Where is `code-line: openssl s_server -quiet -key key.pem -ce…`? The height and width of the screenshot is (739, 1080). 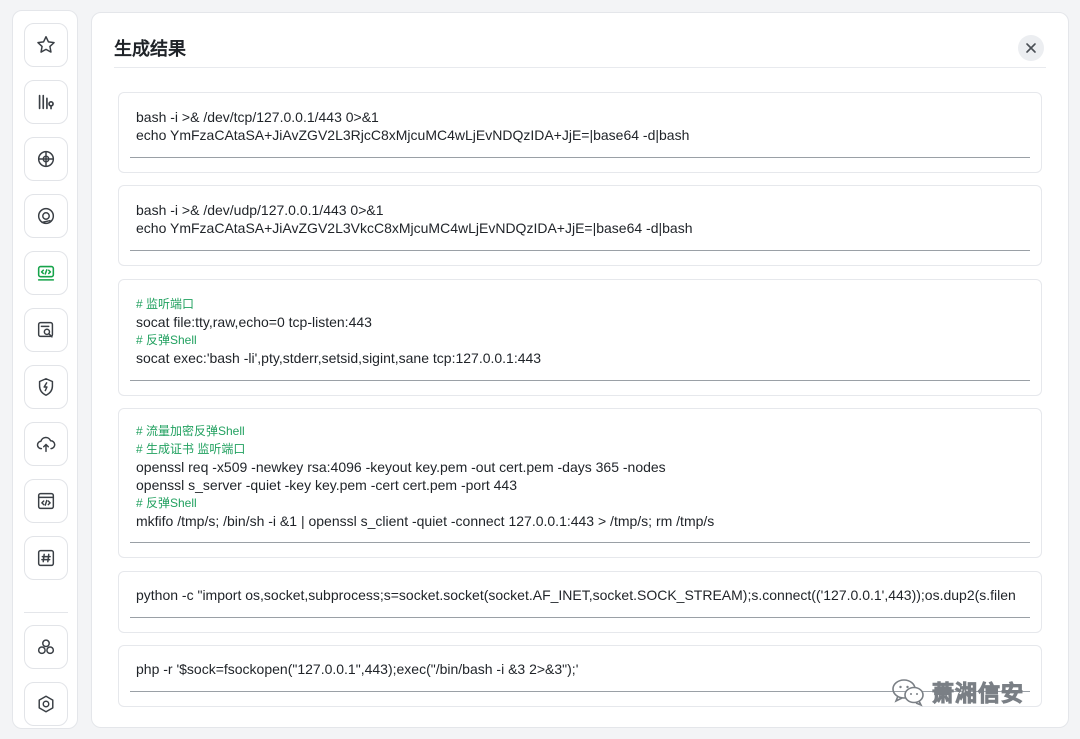 code-line: openssl s_server -quiet -key key.pem -ce… is located at coordinates (327, 485).